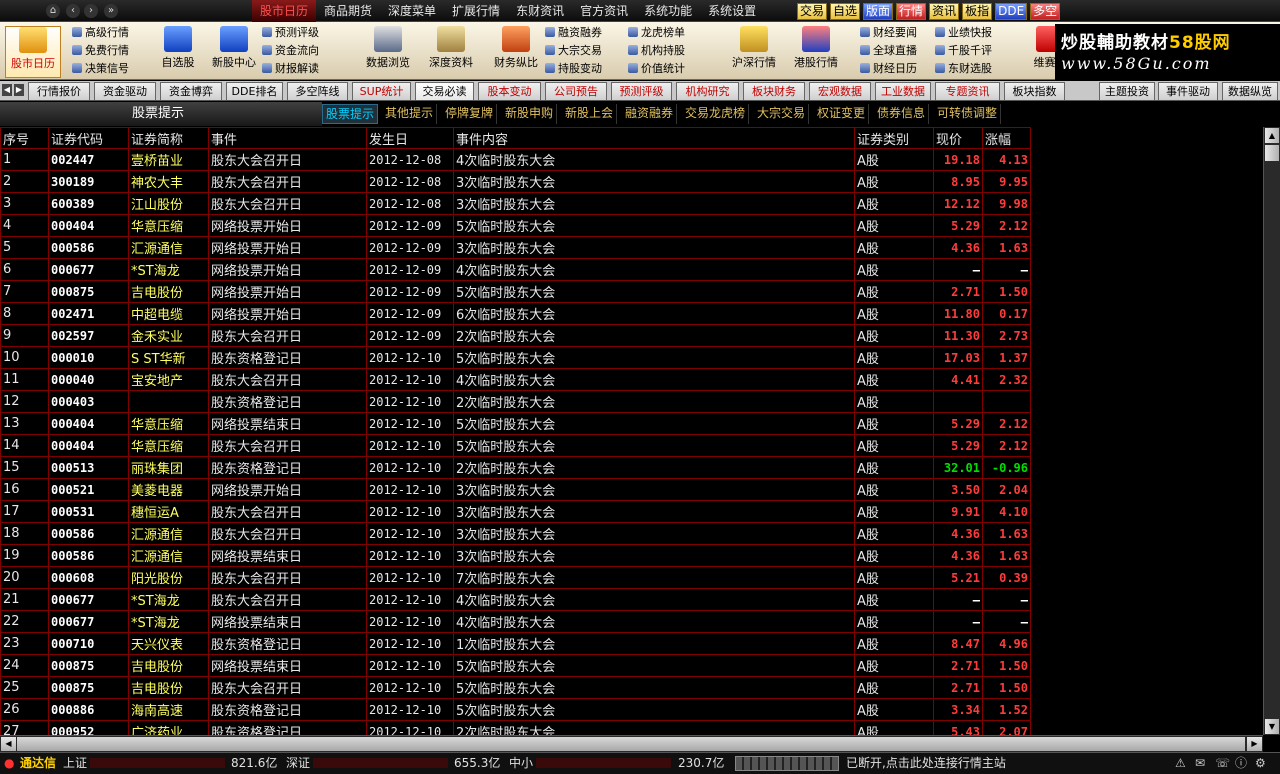 The image size is (1280, 774). I want to click on quick-button-6: DDE, so click(1011, 11).